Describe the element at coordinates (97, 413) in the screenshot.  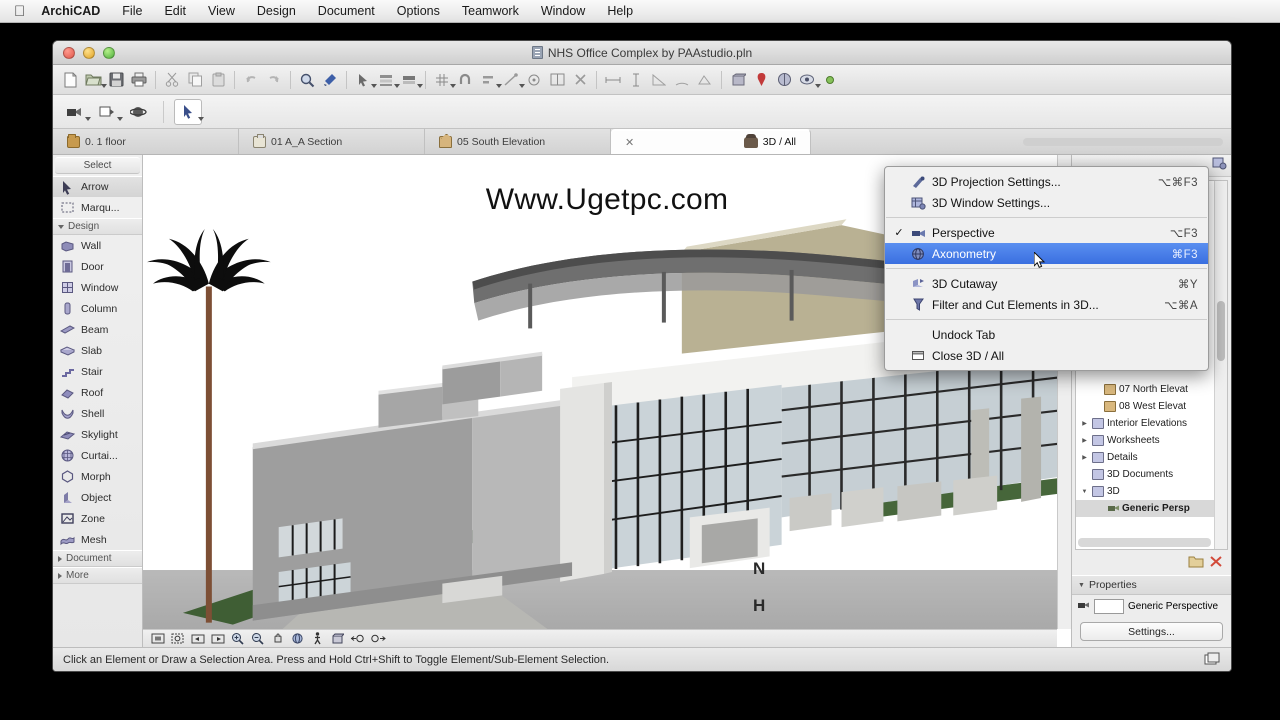
I see `tool-shell: Shell` at that location.